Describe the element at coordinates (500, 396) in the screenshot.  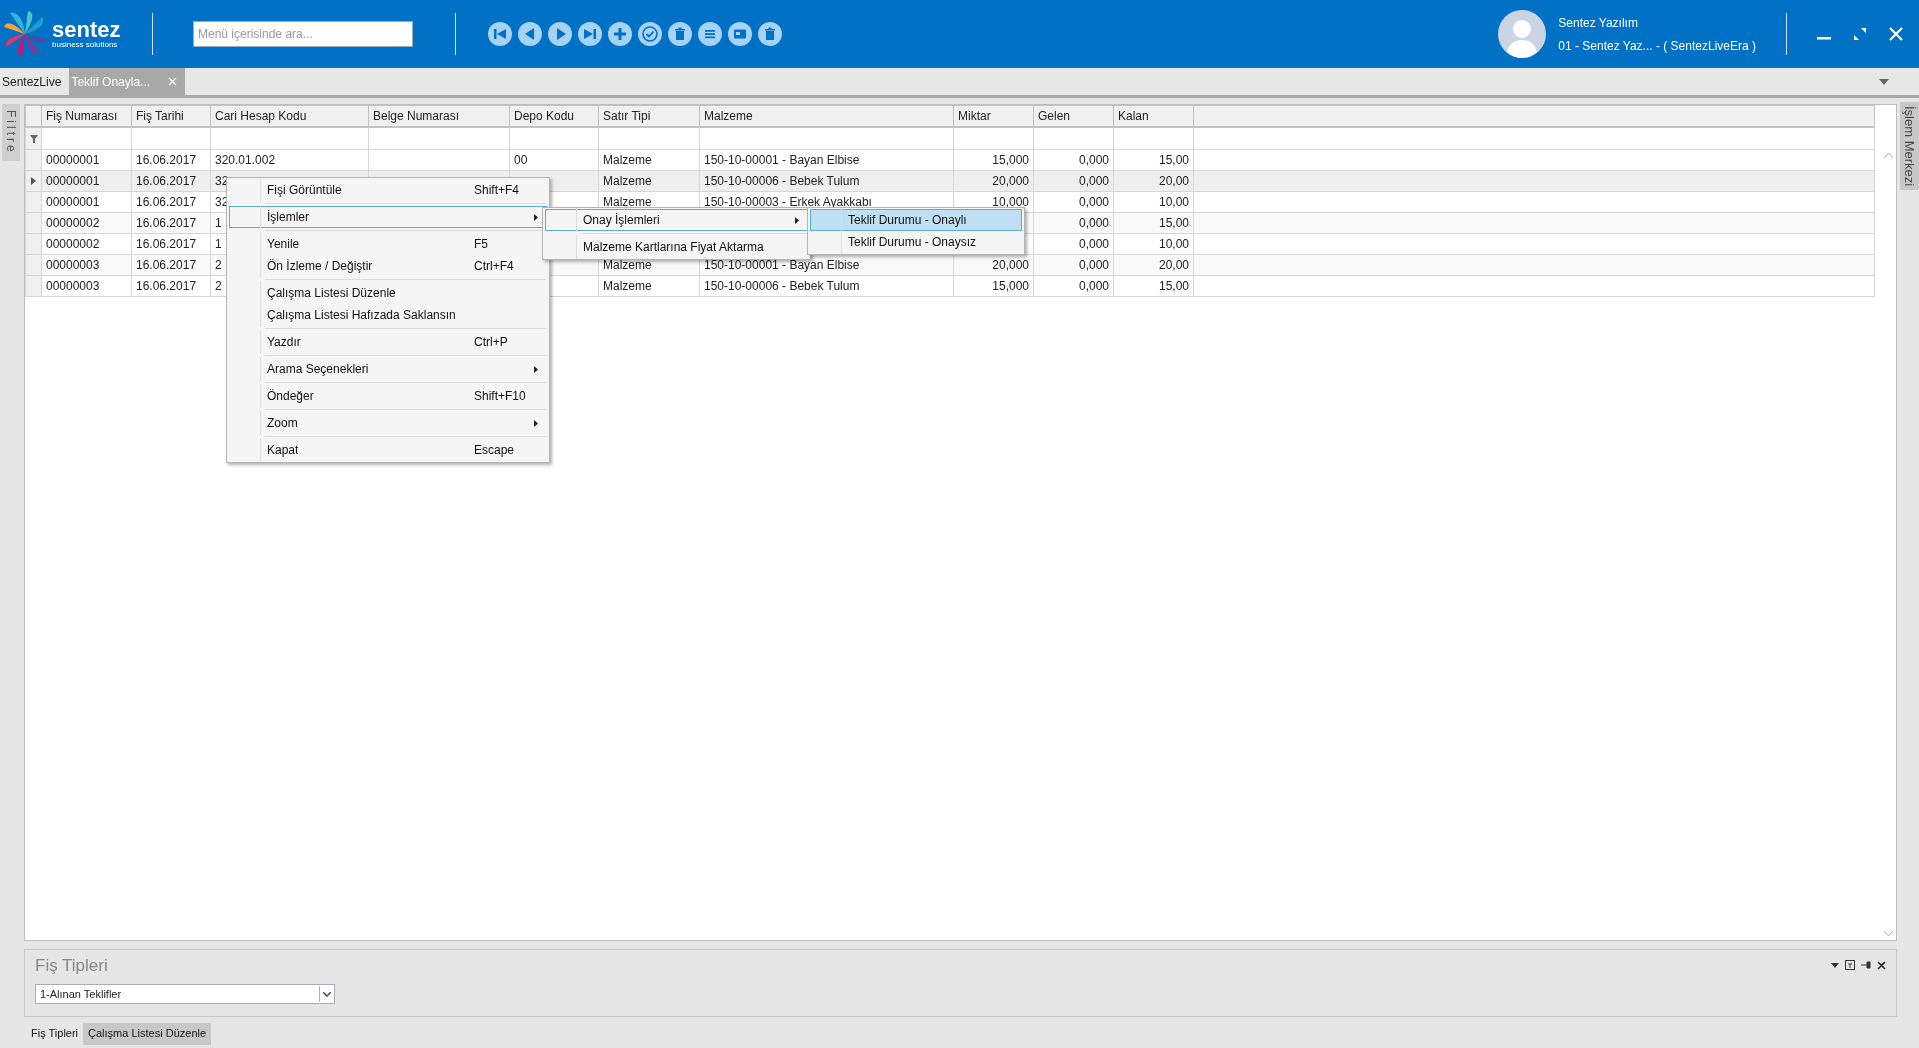
I see `shortcut-text: Shift+F10` at that location.